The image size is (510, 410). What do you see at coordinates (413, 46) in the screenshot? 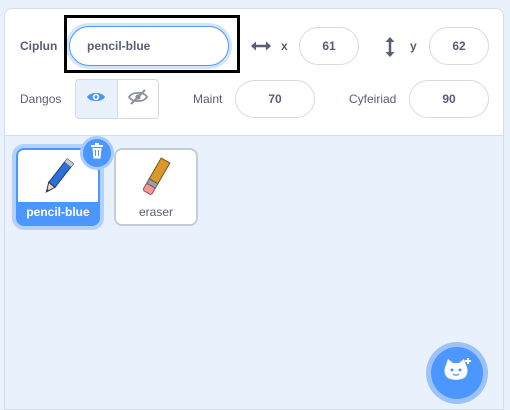
I see `y-label: y` at bounding box center [413, 46].